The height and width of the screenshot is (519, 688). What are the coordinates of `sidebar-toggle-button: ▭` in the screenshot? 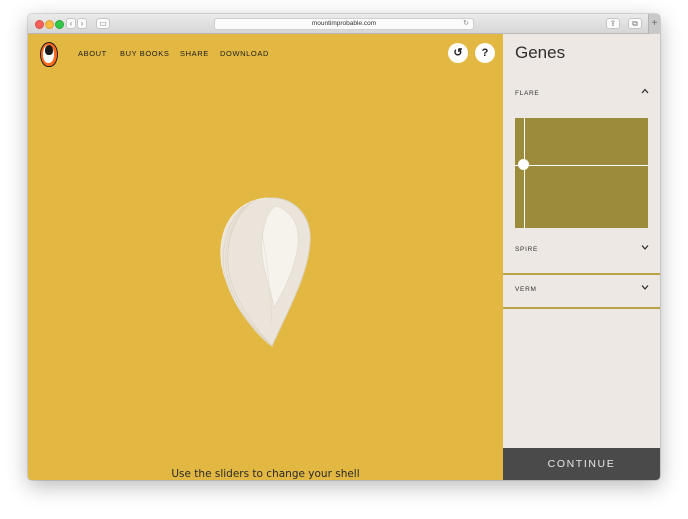 It's located at (103, 23).